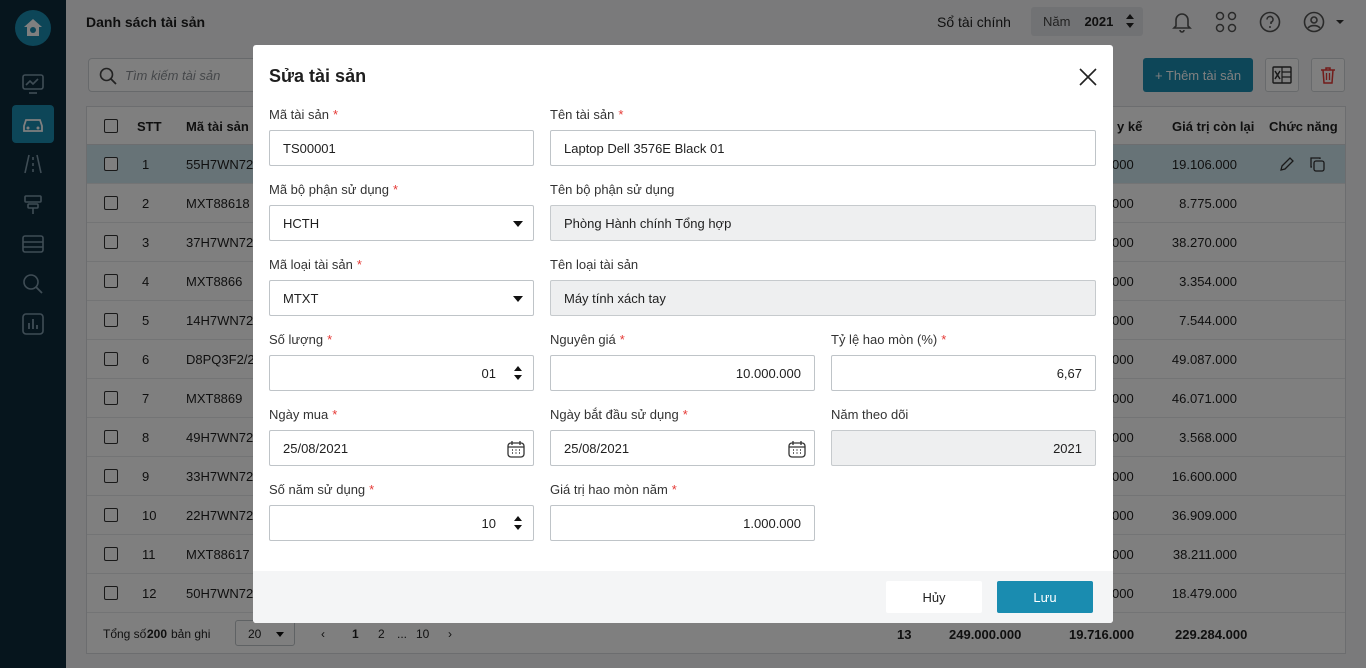 This screenshot has height=668, width=1366. What do you see at coordinates (315, 264) in the screenshot?
I see `type-code-label: Mã loại tài sản *` at bounding box center [315, 264].